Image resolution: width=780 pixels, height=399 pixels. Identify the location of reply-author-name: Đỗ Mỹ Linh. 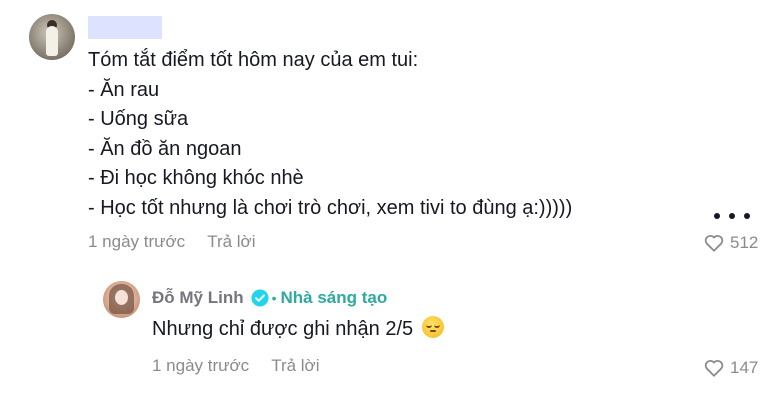
(198, 298).